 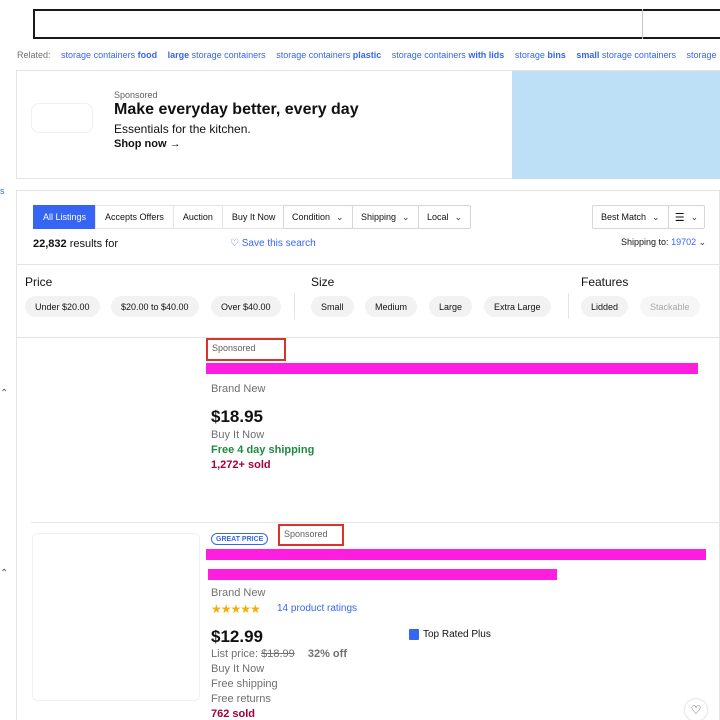 I want to click on item-2-top-rated-plus: Top Rated Plus, so click(x=450, y=634).